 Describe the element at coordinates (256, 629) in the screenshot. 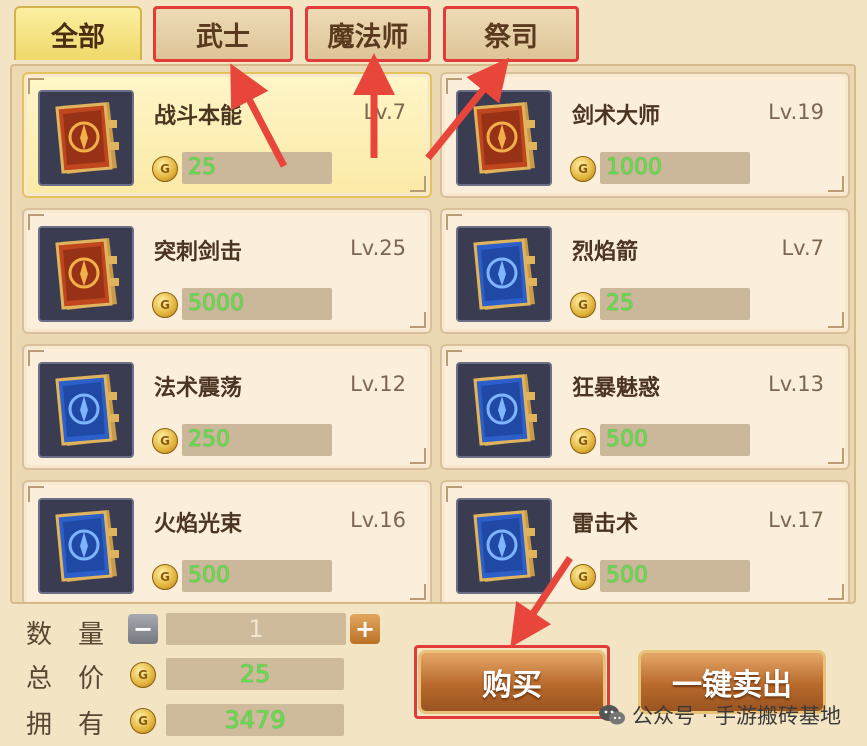

I see `quantity-input: 1` at that location.